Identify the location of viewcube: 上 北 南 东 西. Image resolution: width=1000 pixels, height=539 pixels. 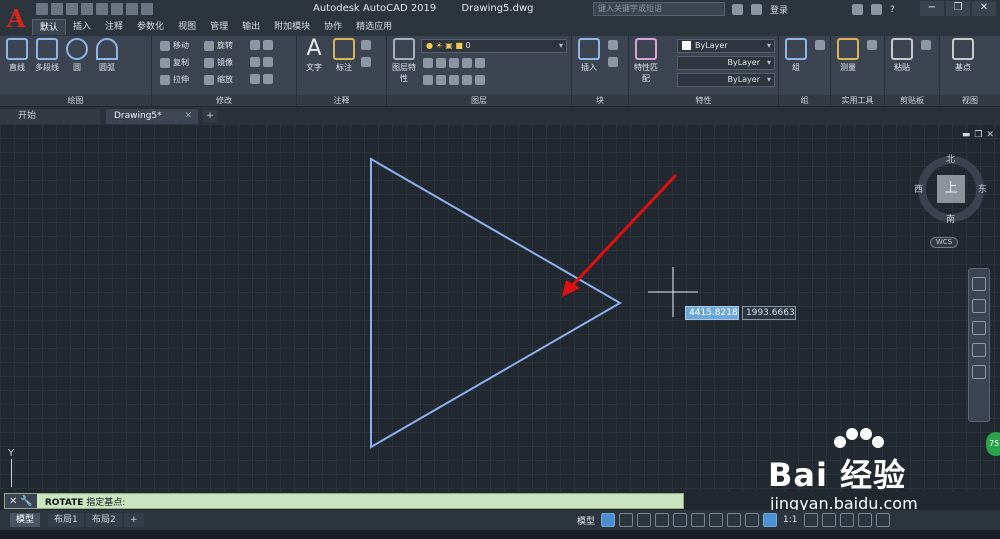
(950, 190).